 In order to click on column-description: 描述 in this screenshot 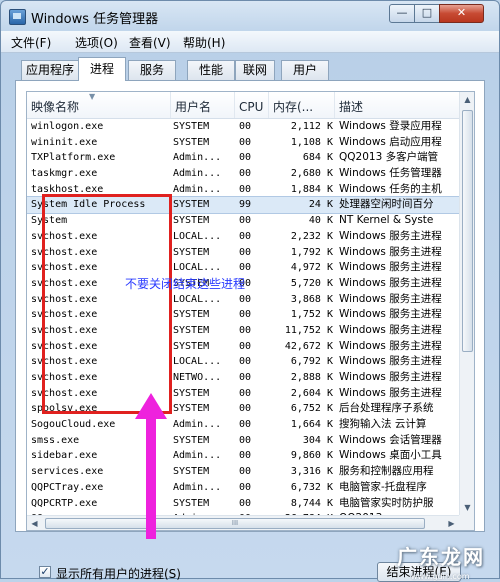, I will do `click(397, 105)`.